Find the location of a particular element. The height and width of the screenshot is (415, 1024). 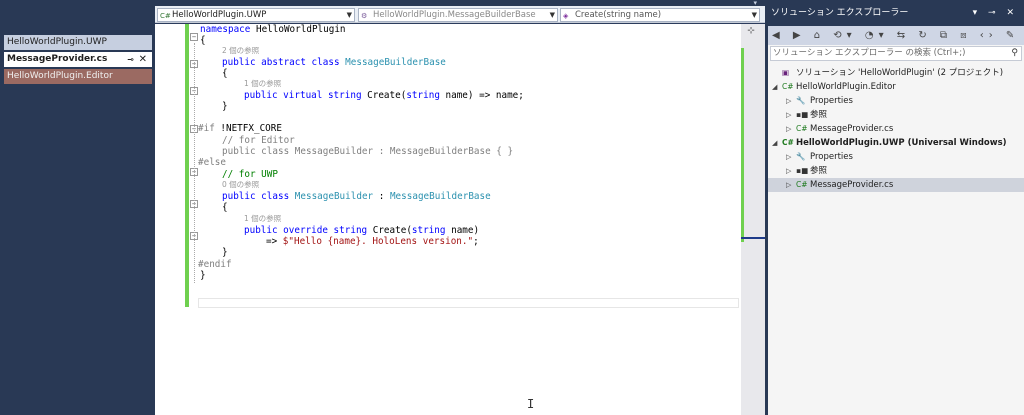

code-line: => $"Hello {name}. HoloLens version."; is located at coordinates (372, 241).